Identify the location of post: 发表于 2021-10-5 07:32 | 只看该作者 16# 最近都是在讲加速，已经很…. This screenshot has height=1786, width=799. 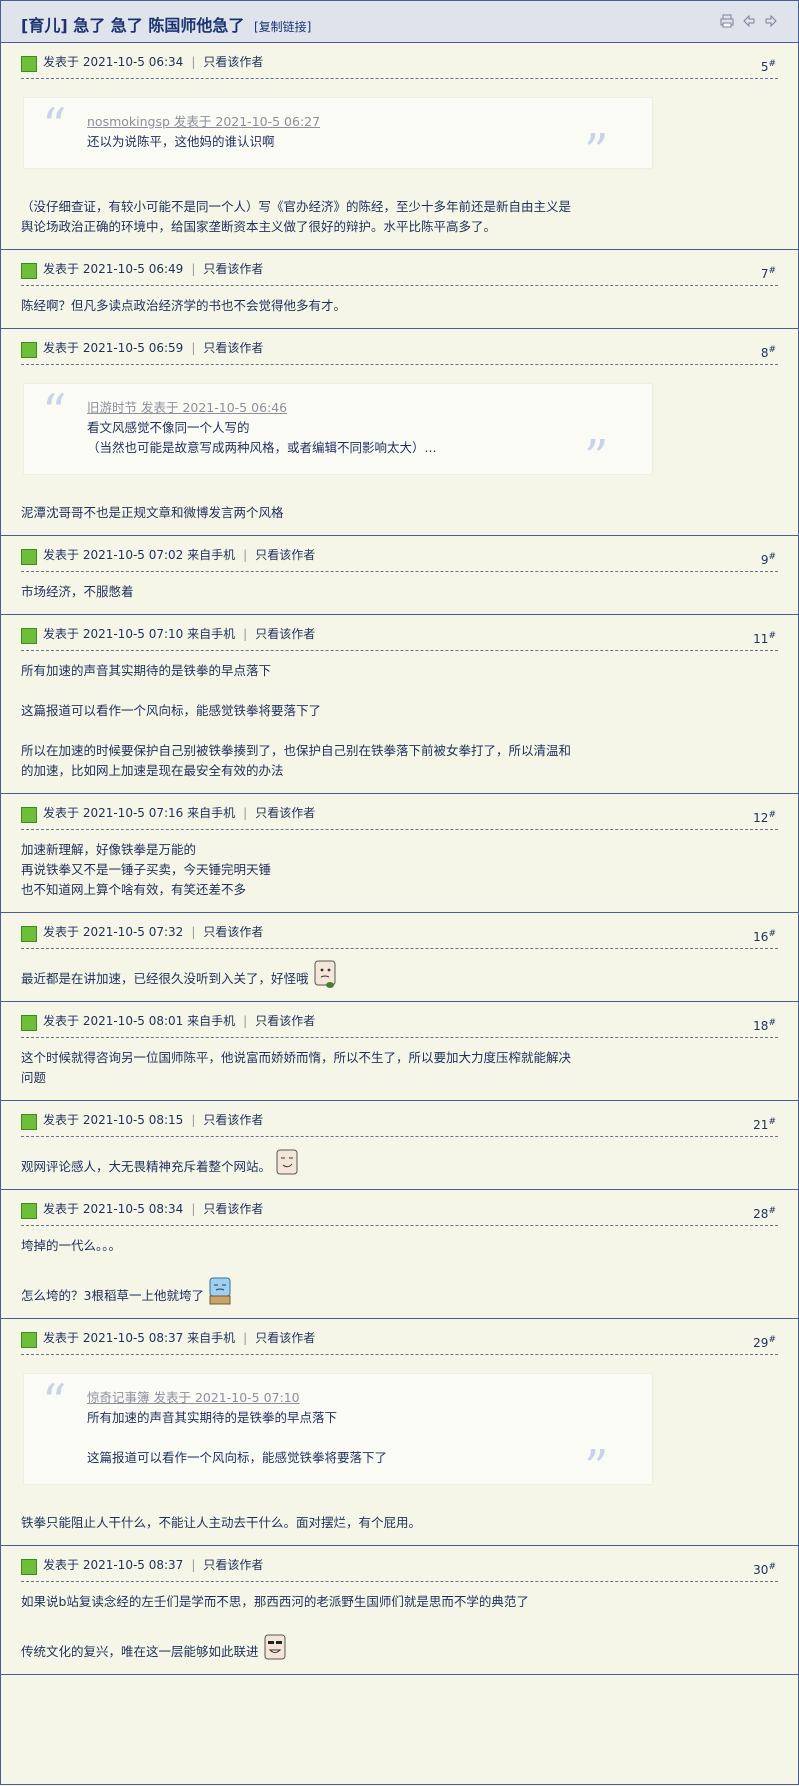
(399, 957).